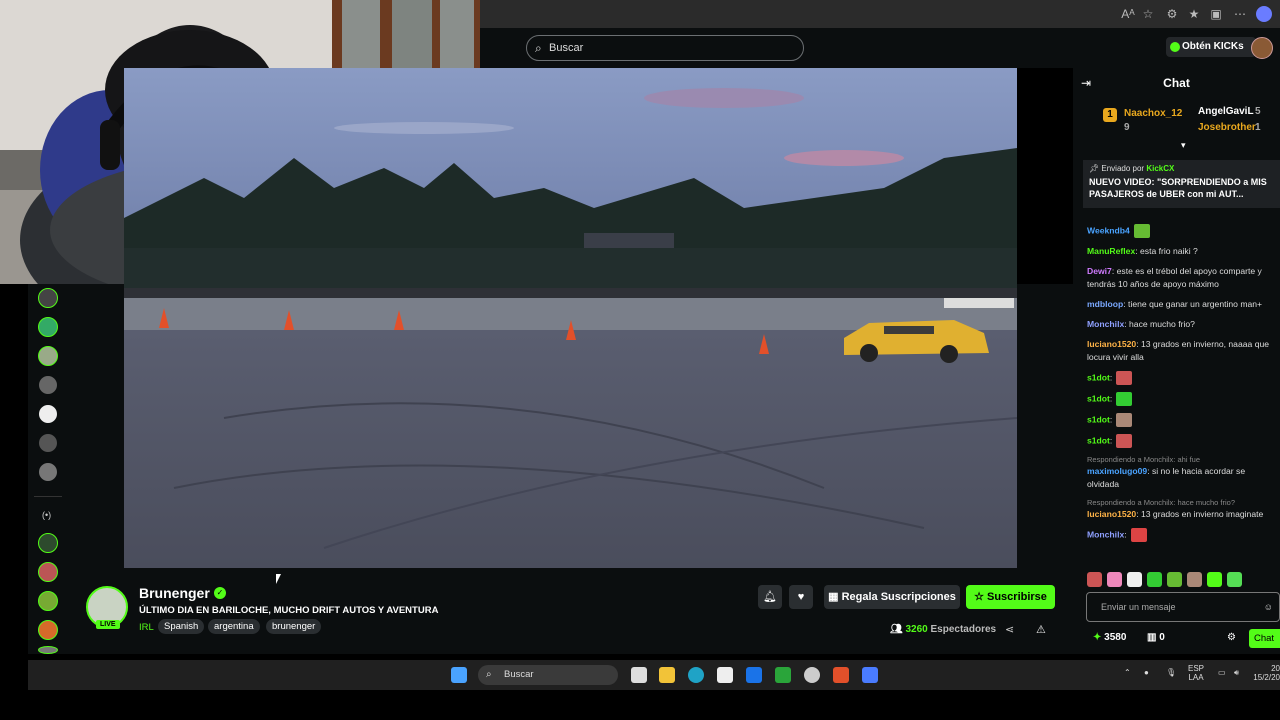 Image resolution: width=1280 pixels, height=720 pixels. I want to click on tray-app-icon: ●, so click(1146, 672).